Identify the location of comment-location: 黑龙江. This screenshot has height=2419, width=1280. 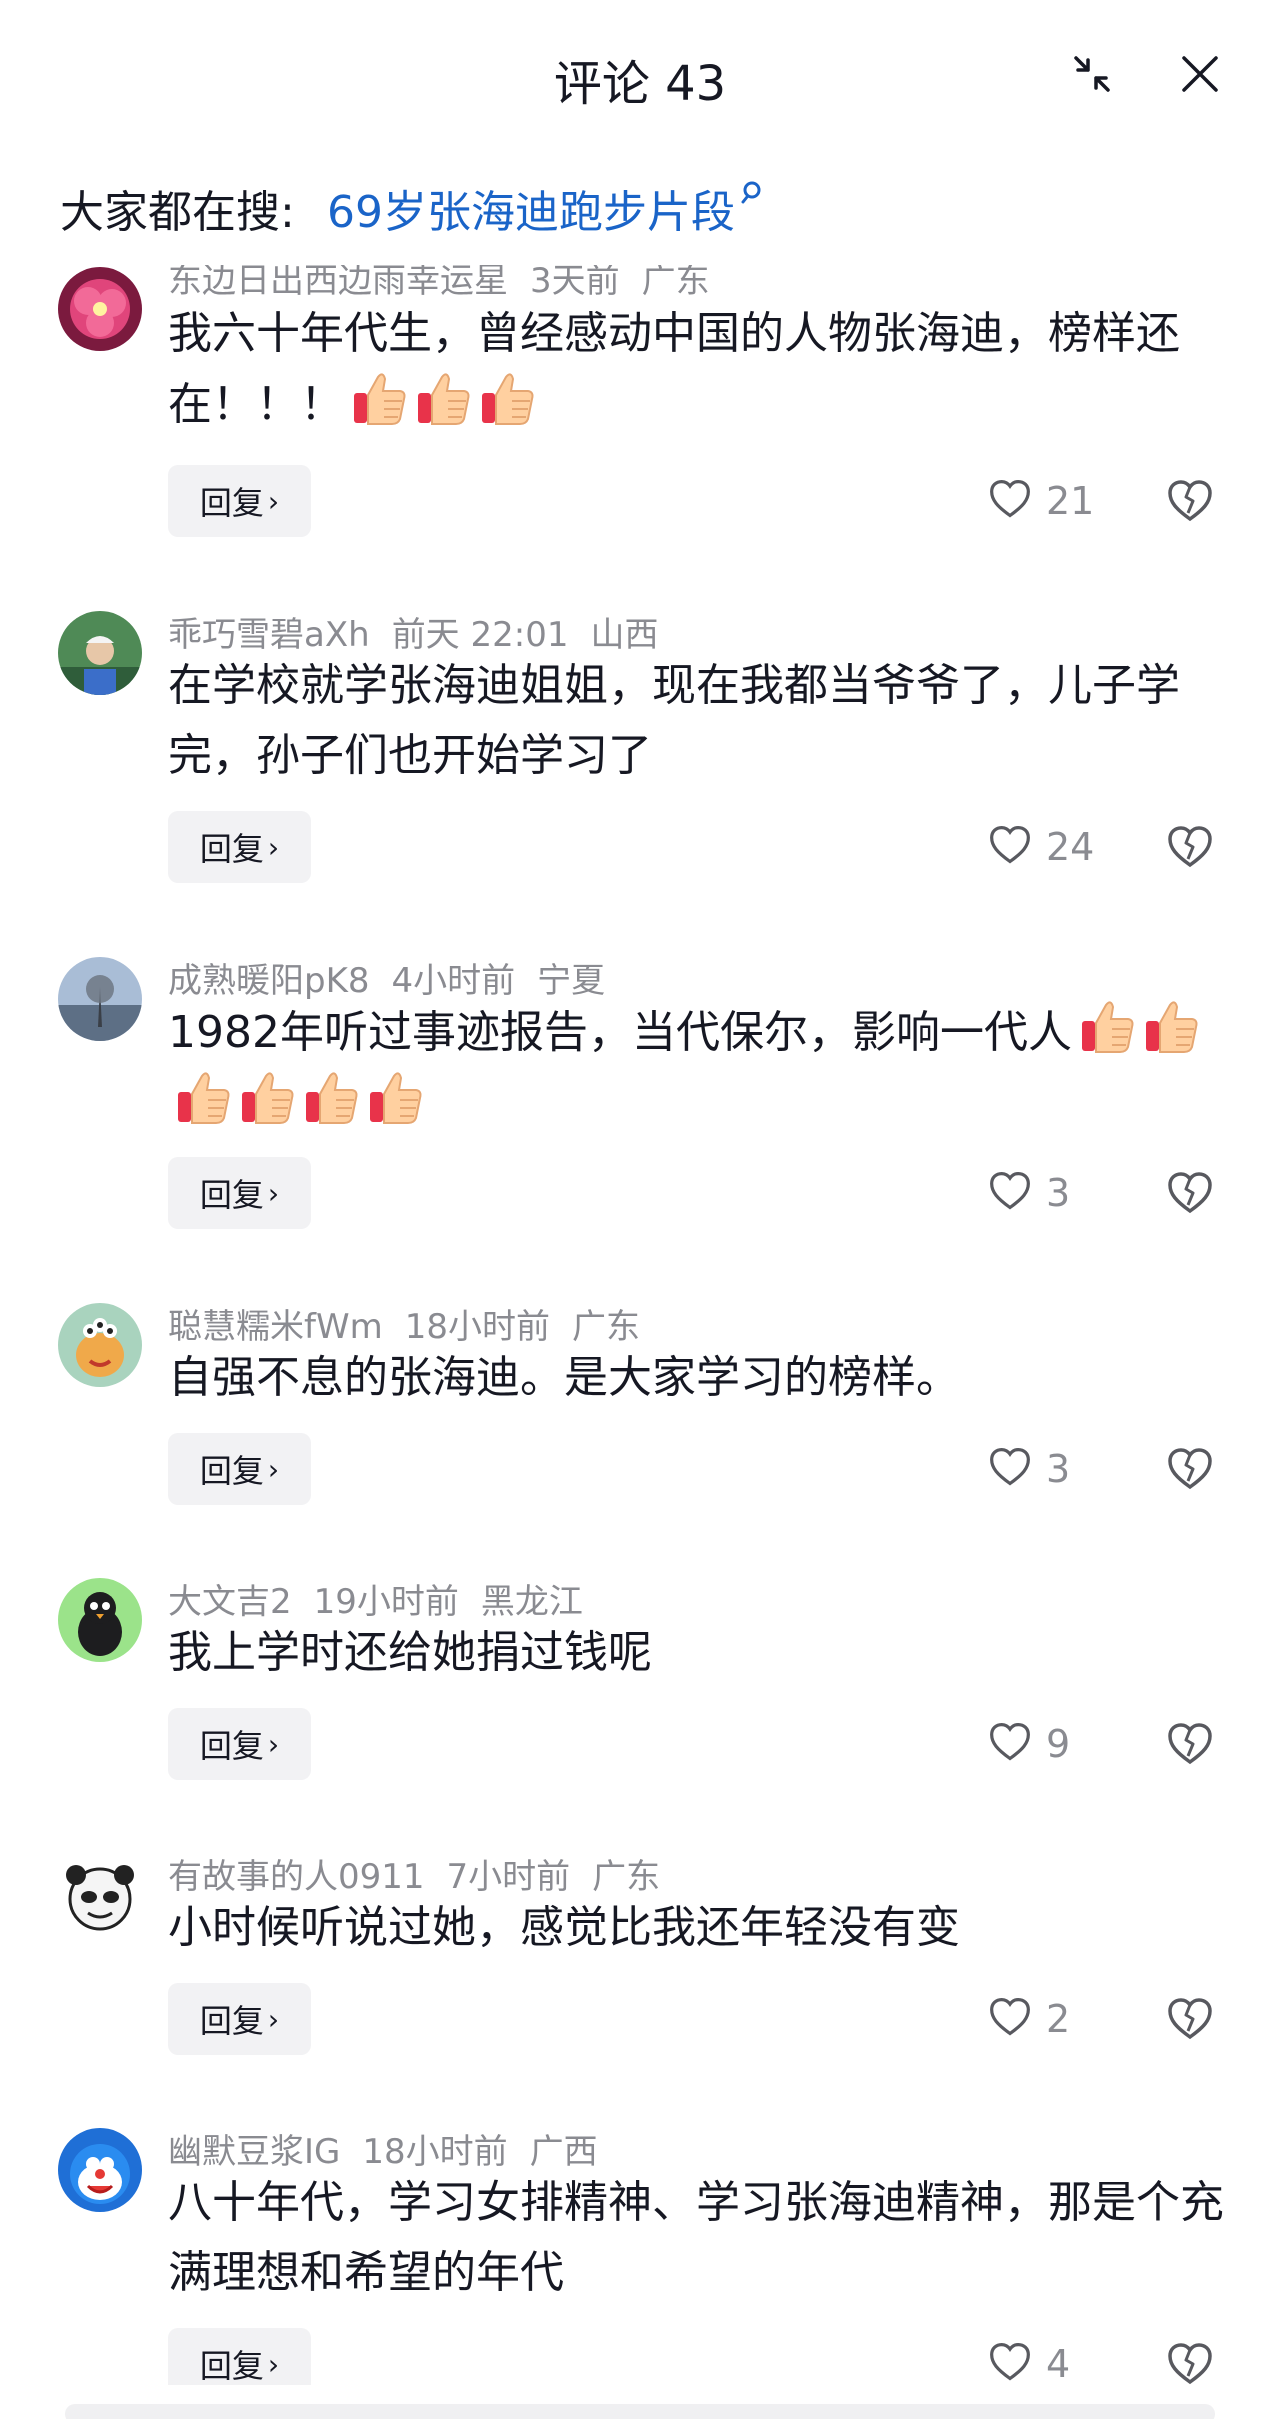
(531, 1602).